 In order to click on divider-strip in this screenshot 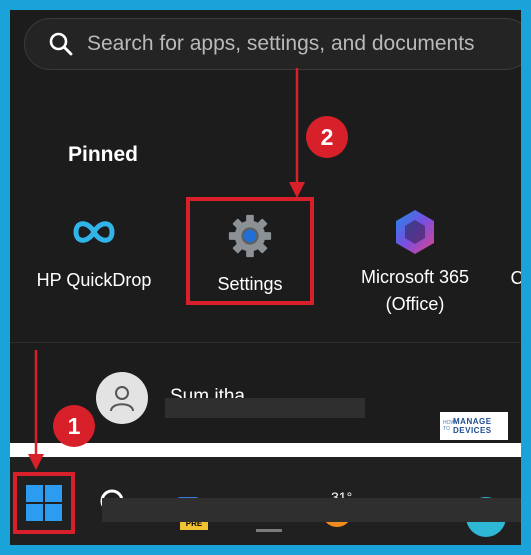, I will do `click(265, 450)`.